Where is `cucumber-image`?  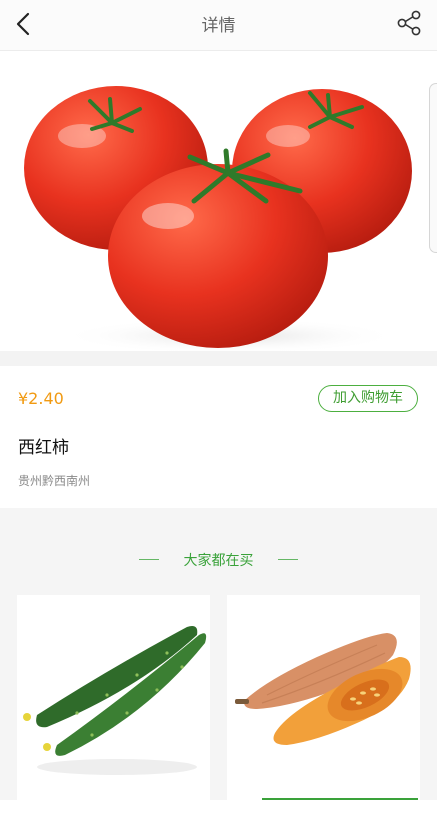
cucumber-image is located at coordinates (115, 700).